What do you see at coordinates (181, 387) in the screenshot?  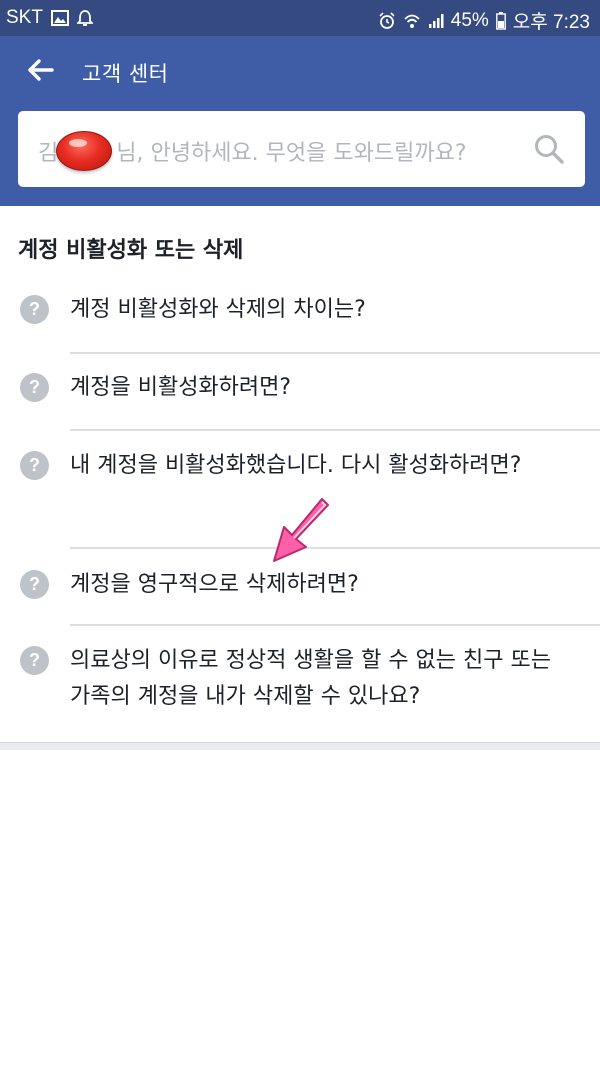 I see `faq-item-label: 계정을 비활성화하려면?` at bounding box center [181, 387].